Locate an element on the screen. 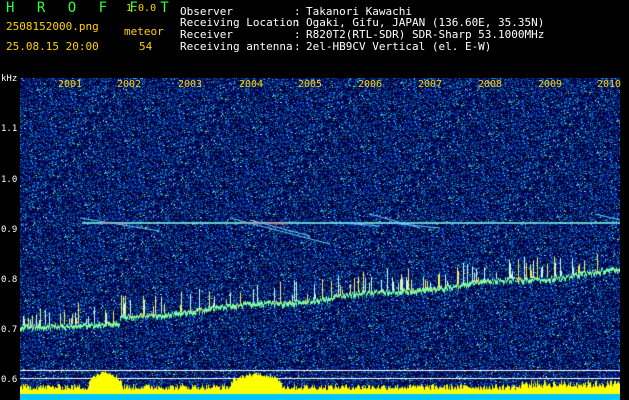 The width and height of the screenshot is (629, 400). y-tick-label: 0.7 is located at coordinates (9, 330).